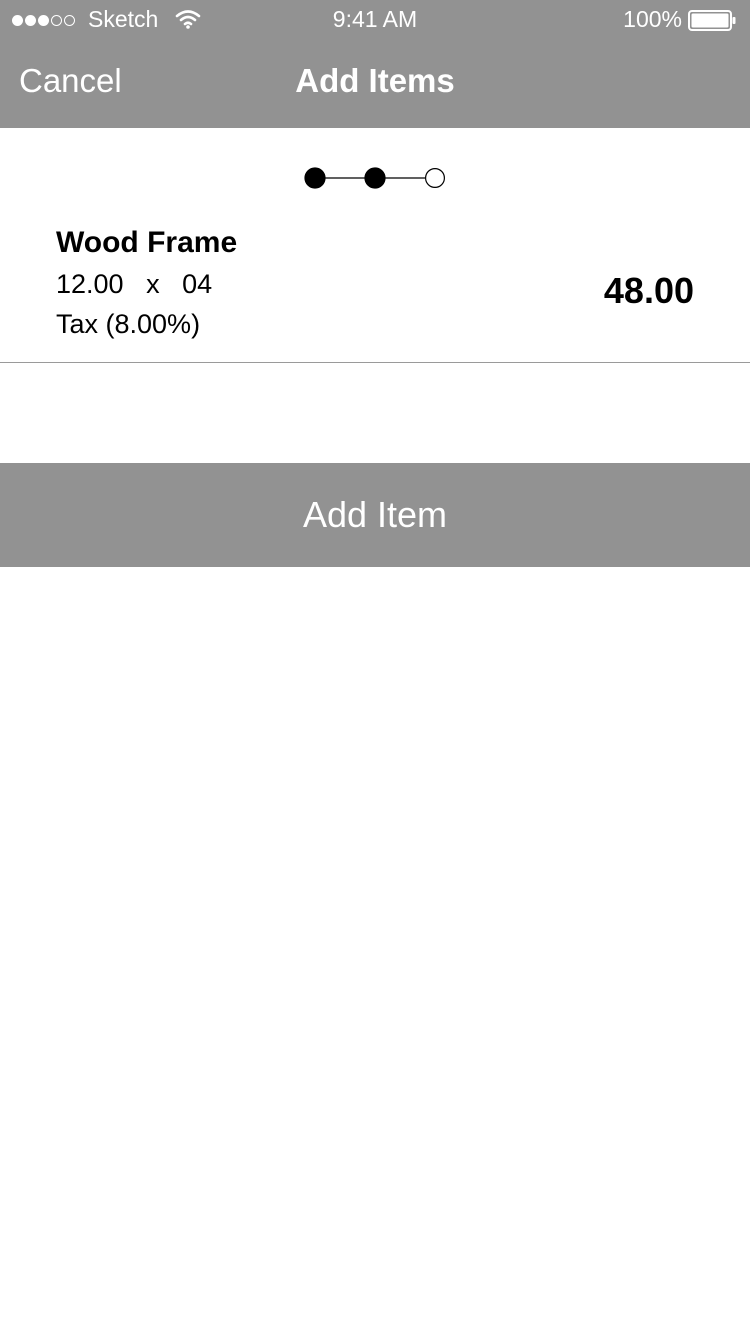  Describe the element at coordinates (648, 290) in the screenshot. I see `item-total: 48.00` at that location.